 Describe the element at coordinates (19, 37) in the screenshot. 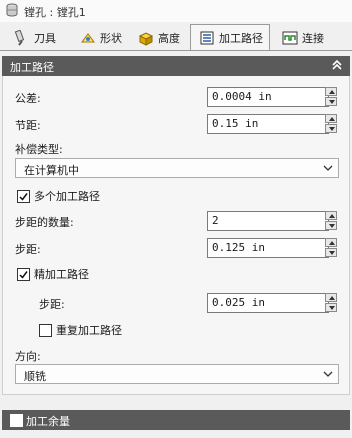

I see `tool-icon` at that location.